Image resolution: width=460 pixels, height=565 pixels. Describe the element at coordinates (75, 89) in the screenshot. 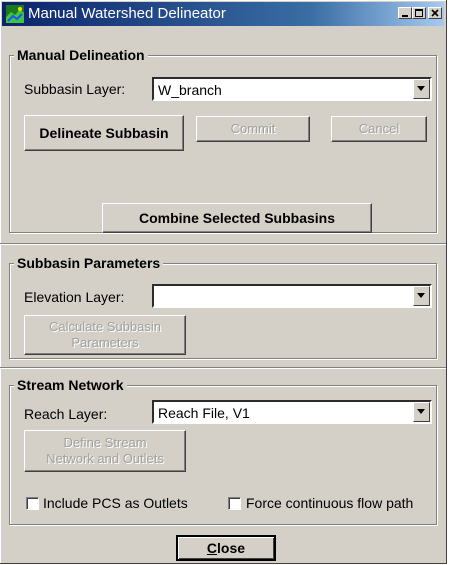

I see `subbasin-layer-label: Subbasin Layer:` at that location.